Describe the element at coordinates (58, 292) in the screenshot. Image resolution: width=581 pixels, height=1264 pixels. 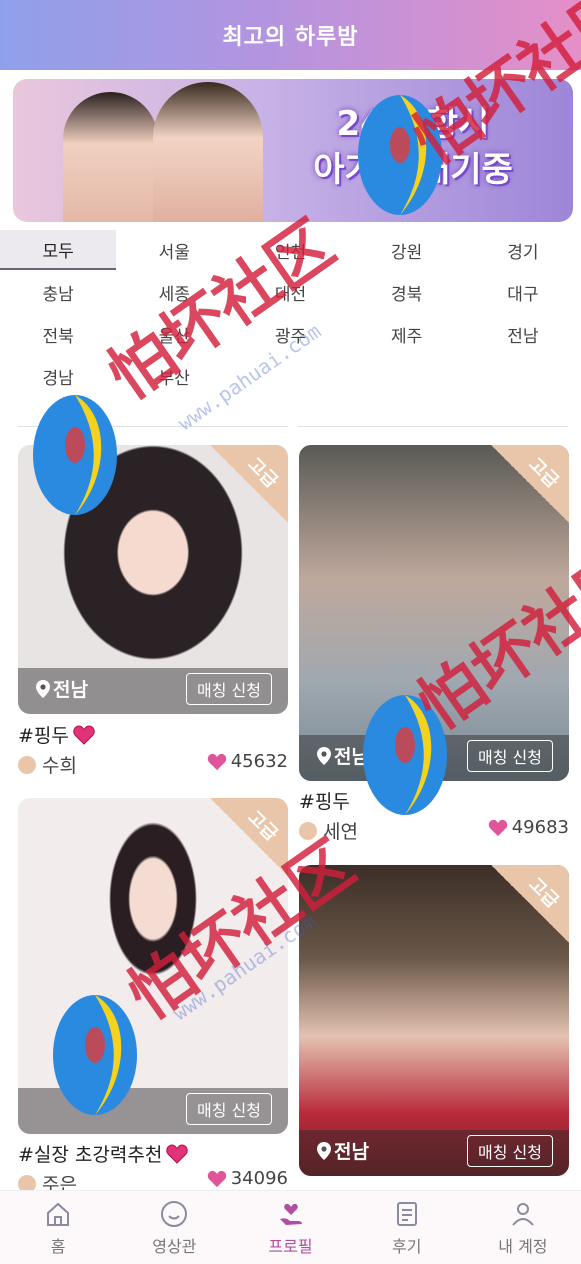
I see `region-chungnam: 충남` at that location.